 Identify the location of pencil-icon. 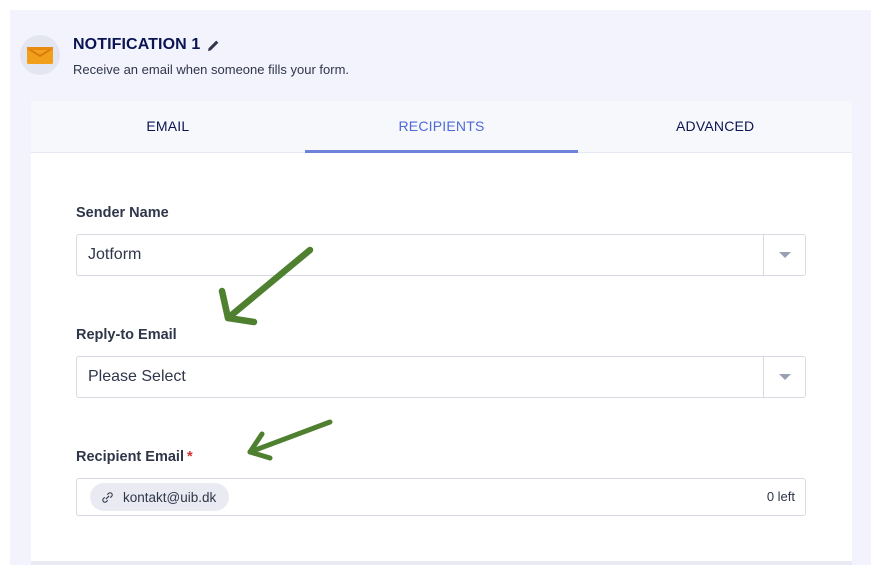
(213, 45).